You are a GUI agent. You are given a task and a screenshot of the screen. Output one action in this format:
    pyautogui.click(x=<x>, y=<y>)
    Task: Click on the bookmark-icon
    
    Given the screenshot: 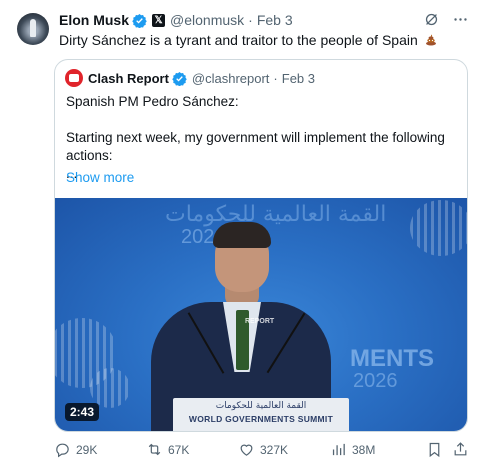 What is the action you would take?
    pyautogui.click(x=434, y=450)
    